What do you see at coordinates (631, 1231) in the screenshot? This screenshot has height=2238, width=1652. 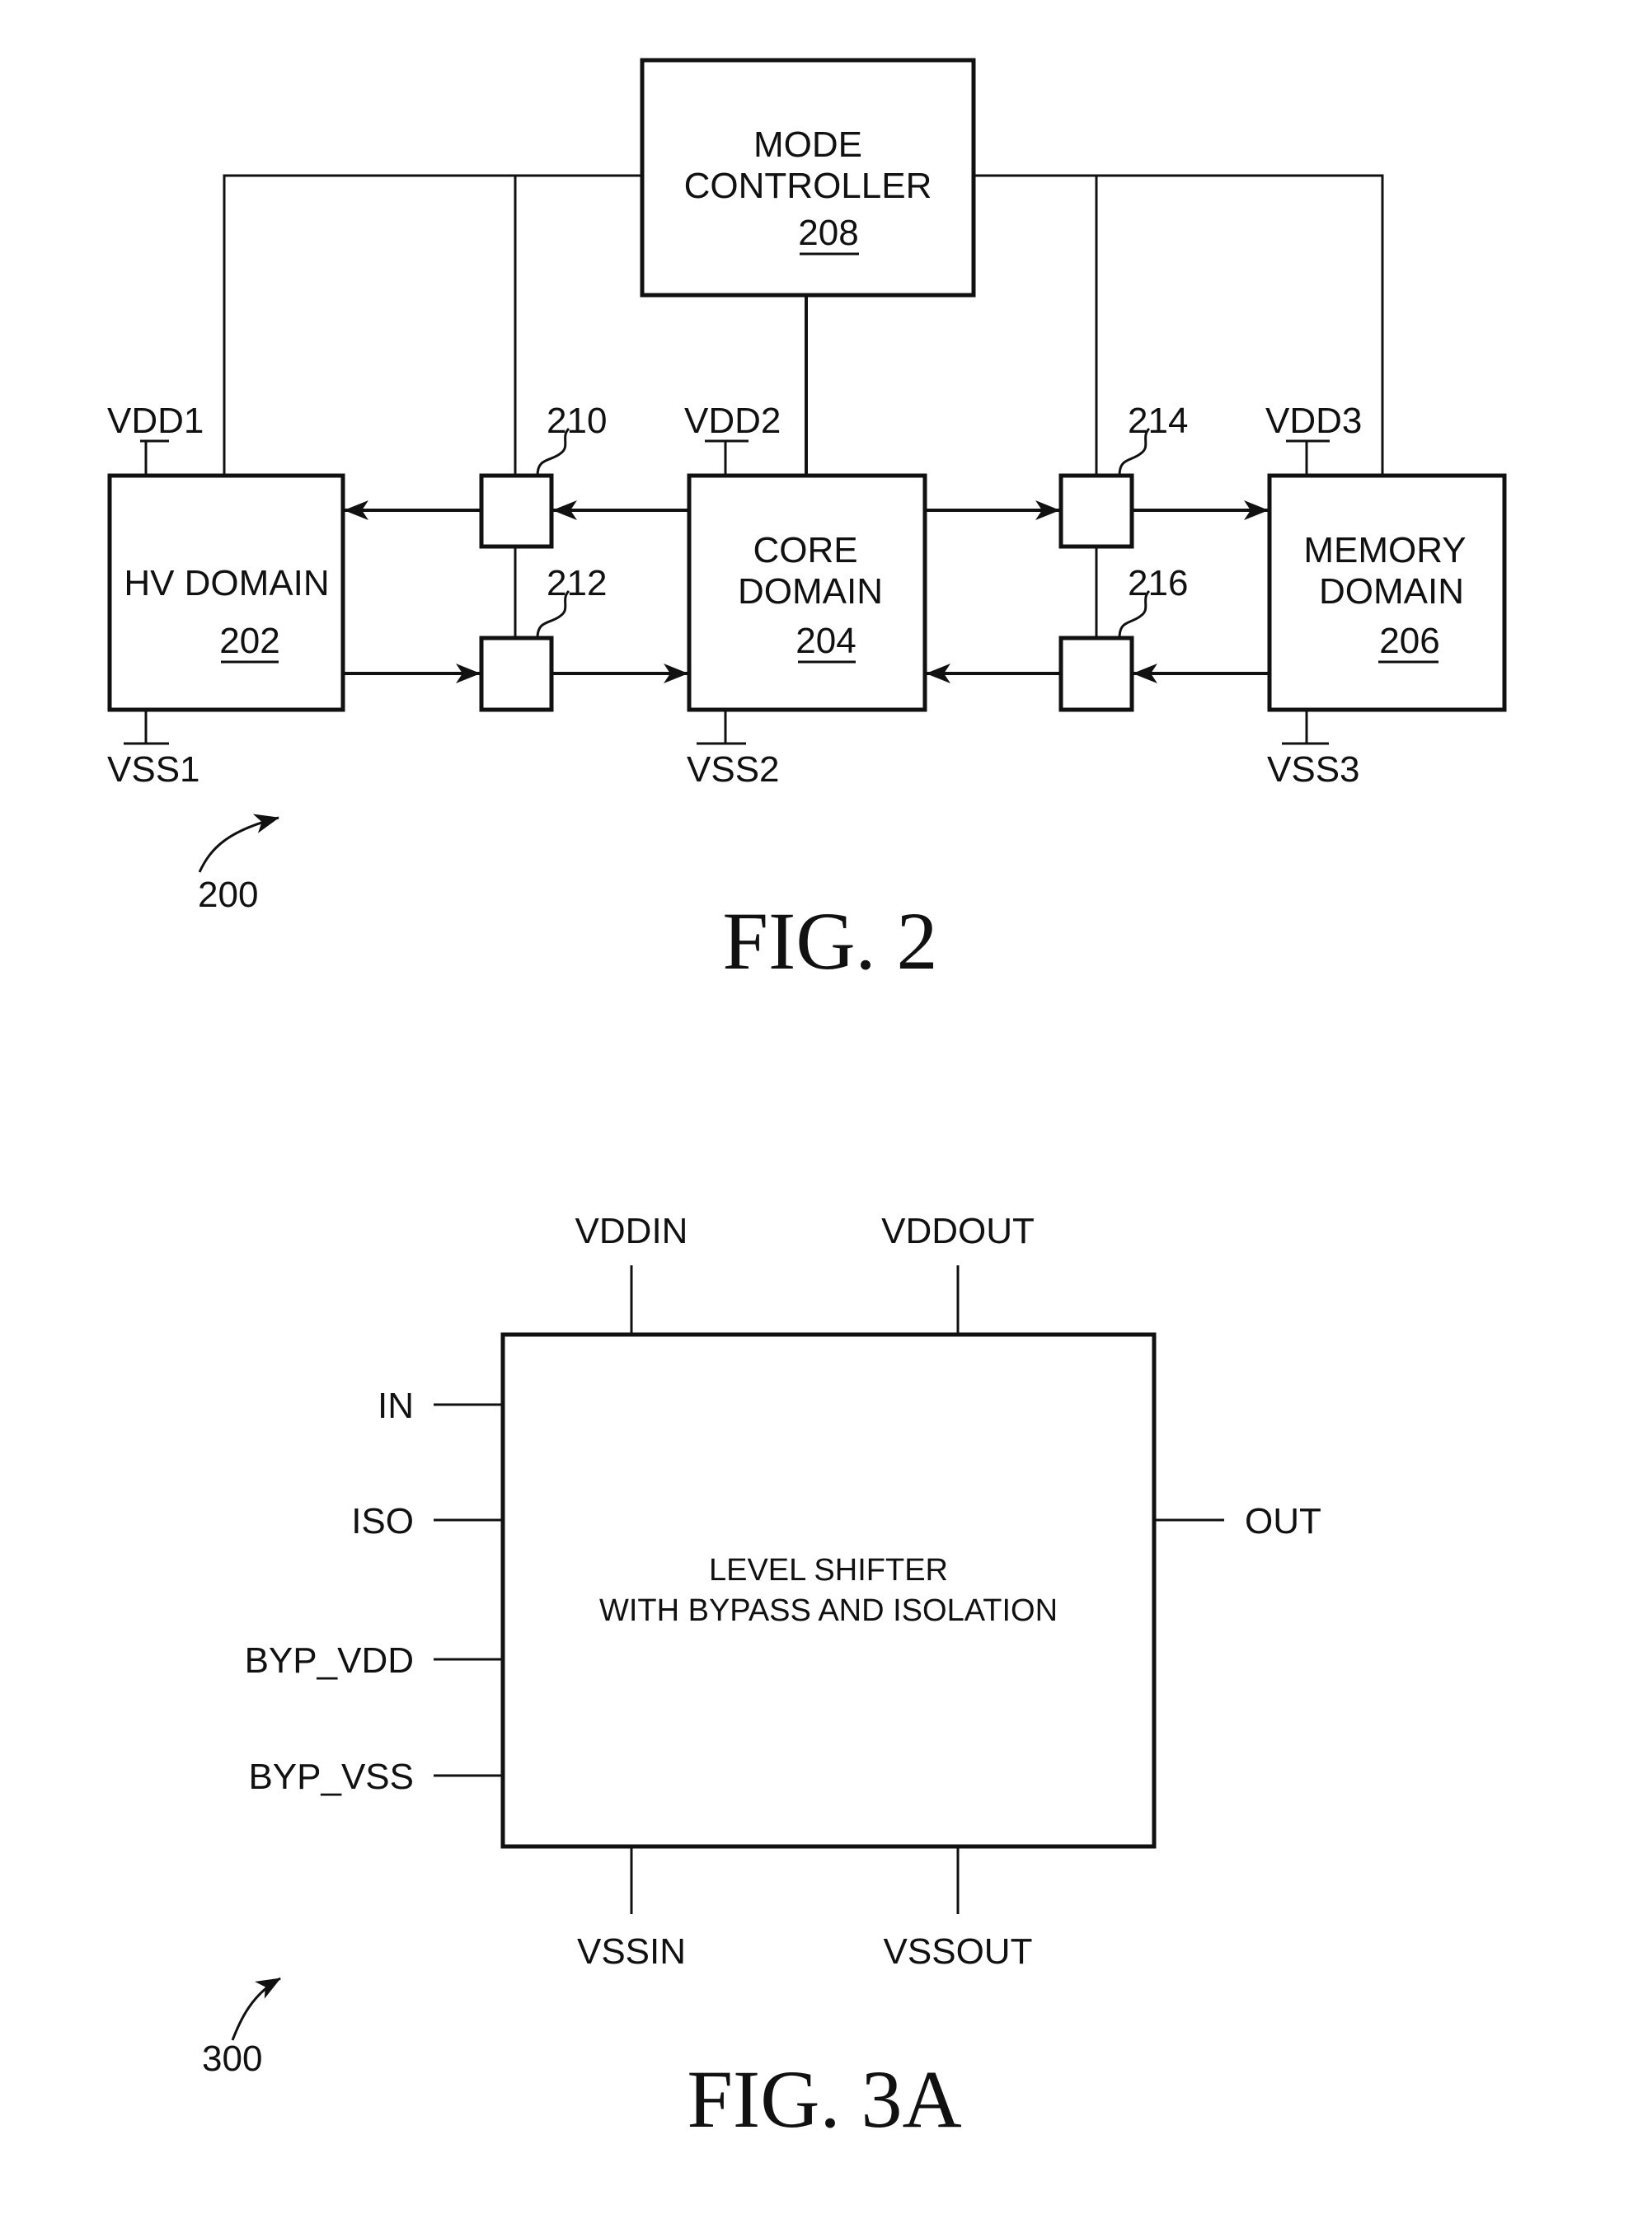 I see `vddin-label: VDDIN` at bounding box center [631, 1231].